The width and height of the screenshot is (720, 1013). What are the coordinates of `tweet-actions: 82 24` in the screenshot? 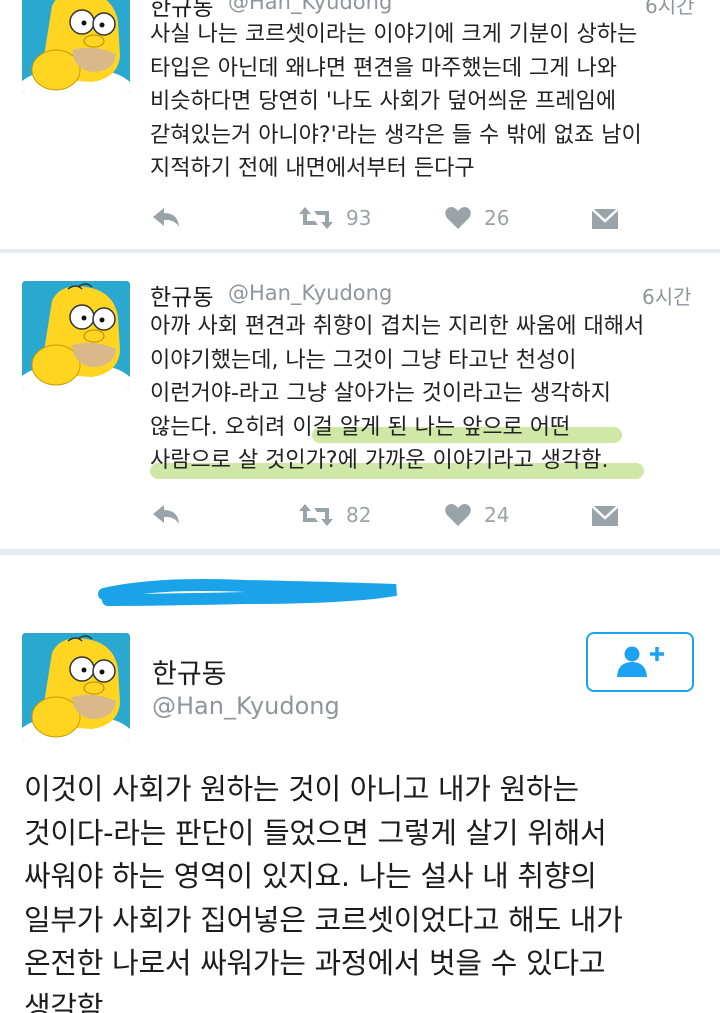 It's located at (390, 517).